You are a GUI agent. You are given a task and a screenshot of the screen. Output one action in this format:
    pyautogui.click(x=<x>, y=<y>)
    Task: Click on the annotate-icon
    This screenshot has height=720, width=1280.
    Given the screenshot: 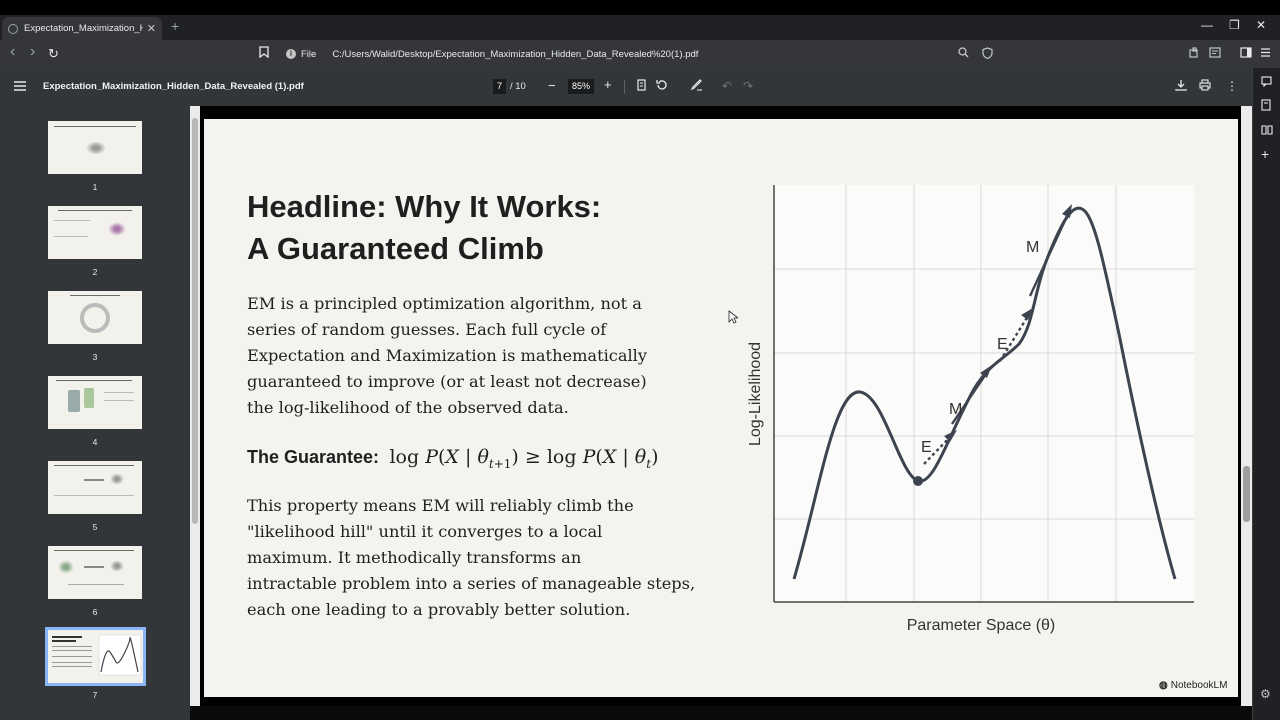 What is the action you would take?
    pyautogui.click(x=696, y=86)
    